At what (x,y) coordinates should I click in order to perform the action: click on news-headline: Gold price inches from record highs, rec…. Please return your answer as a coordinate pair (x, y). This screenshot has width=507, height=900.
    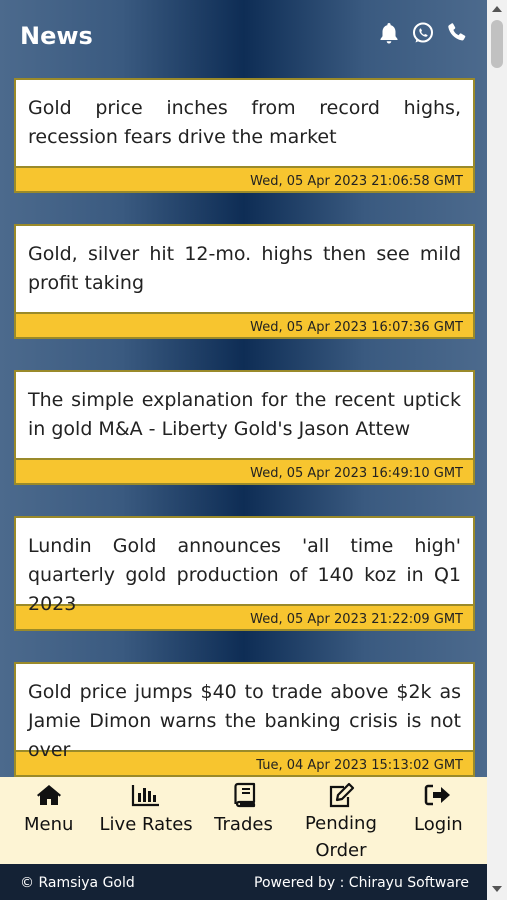
    Looking at the image, I should click on (244, 122).